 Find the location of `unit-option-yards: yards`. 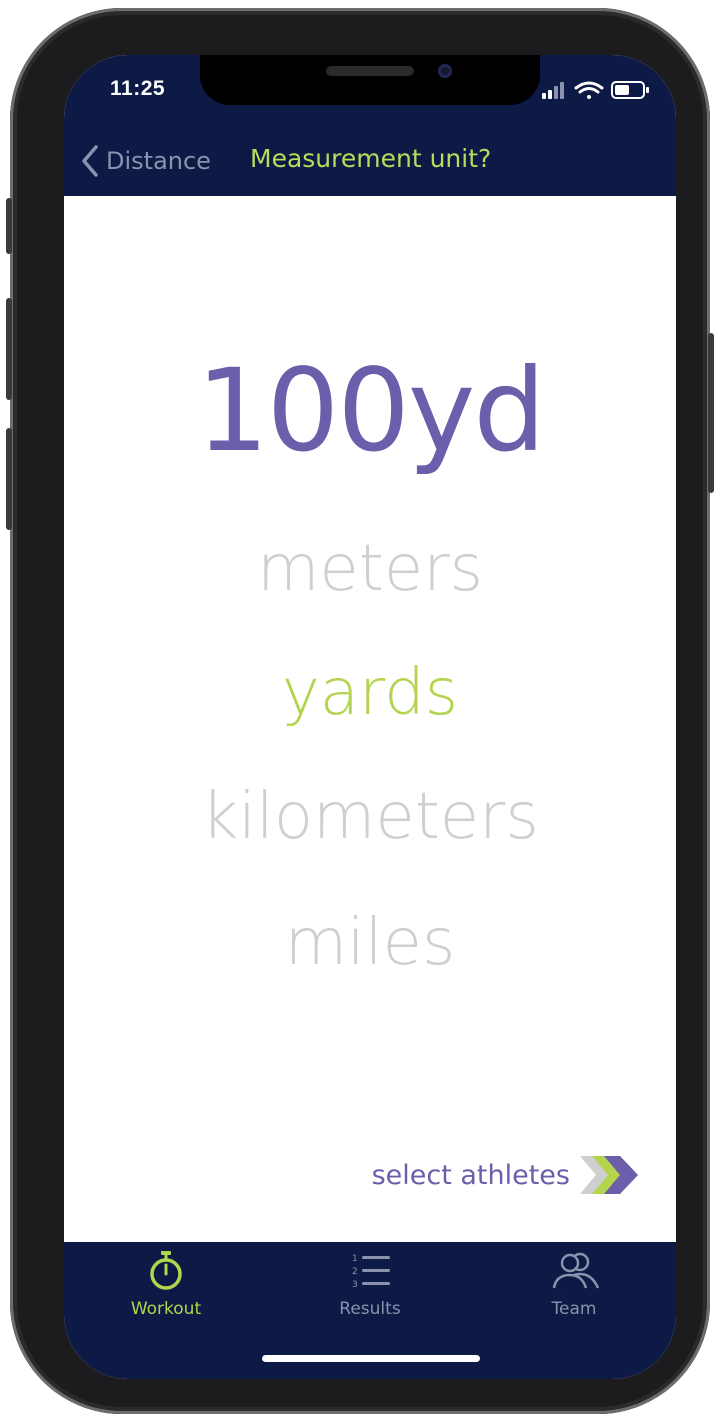

unit-option-yards: yards is located at coordinates (370, 693).